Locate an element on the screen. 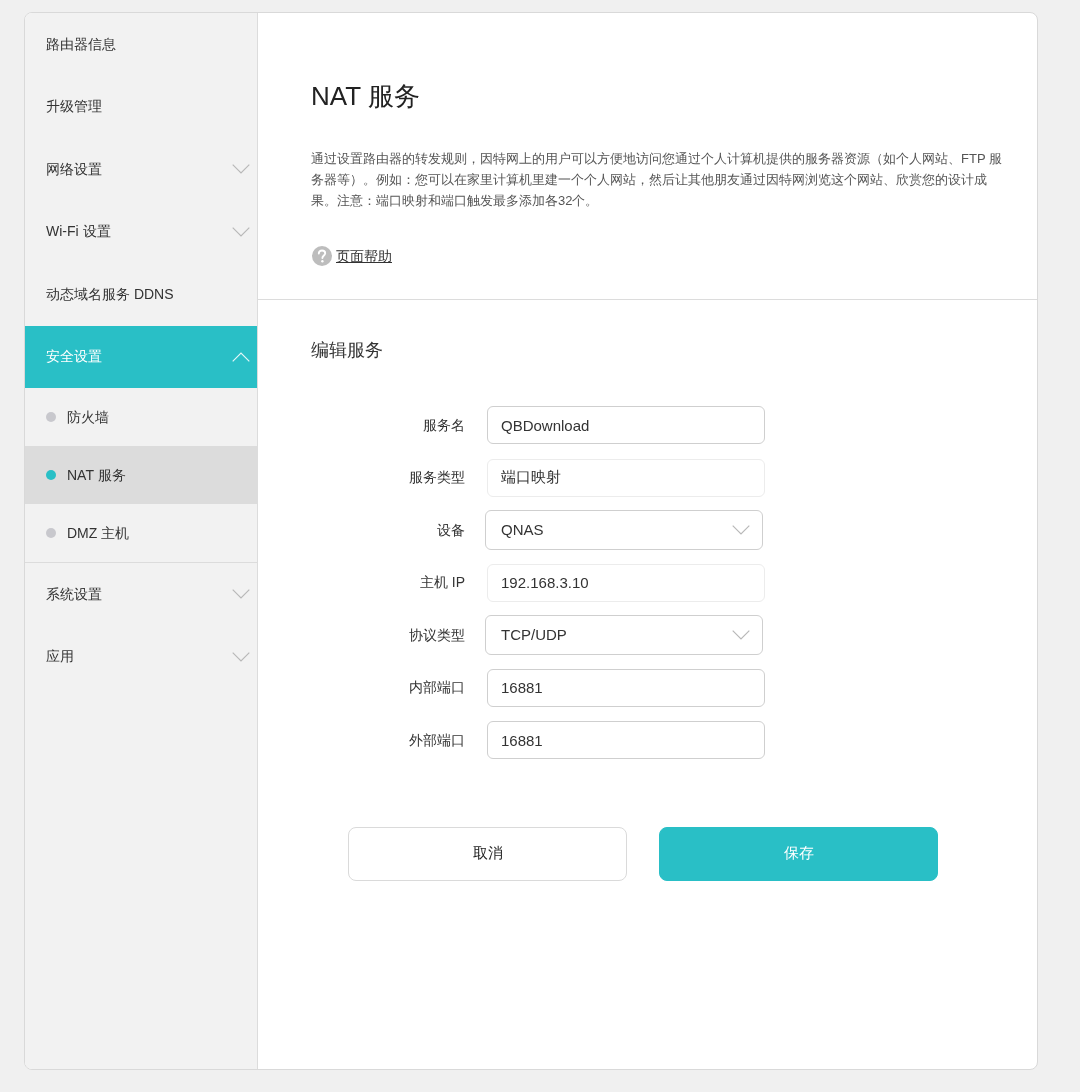 The height and width of the screenshot is (1092, 1080). field-label: 服务名 is located at coordinates (443, 425).